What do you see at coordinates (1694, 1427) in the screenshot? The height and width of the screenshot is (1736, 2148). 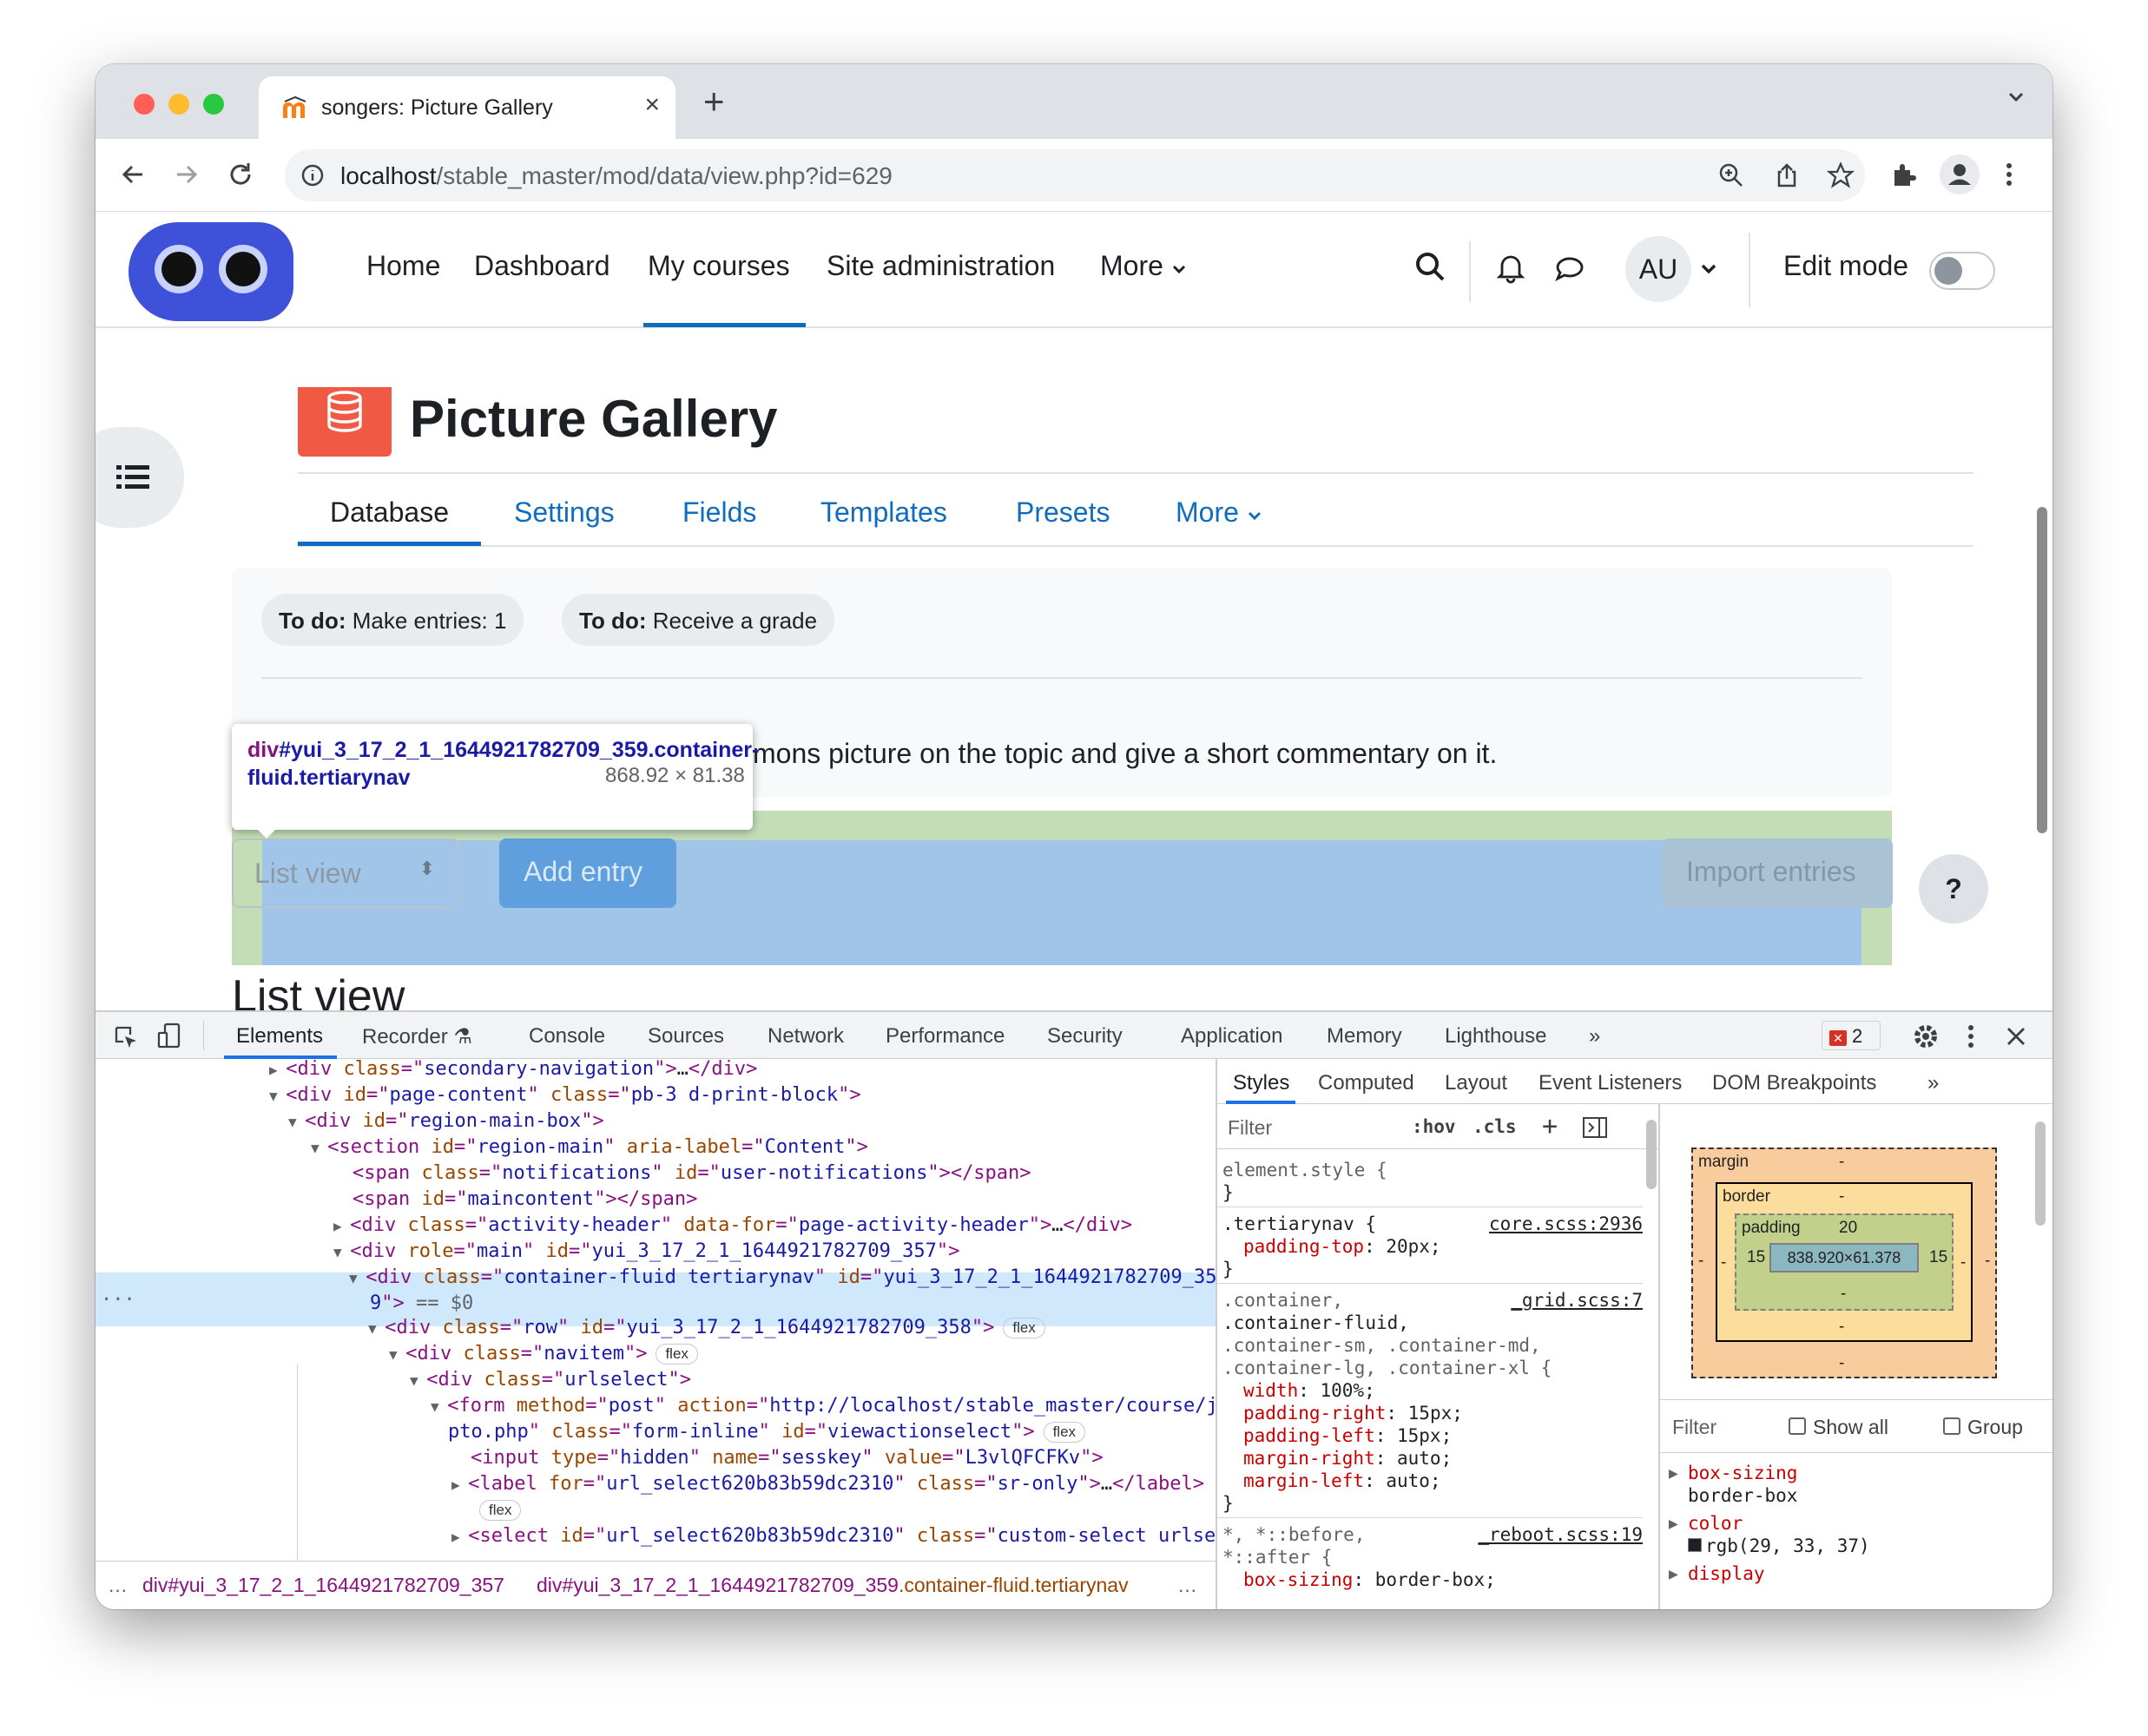 I see `computed-filter-input: Filter` at bounding box center [1694, 1427].